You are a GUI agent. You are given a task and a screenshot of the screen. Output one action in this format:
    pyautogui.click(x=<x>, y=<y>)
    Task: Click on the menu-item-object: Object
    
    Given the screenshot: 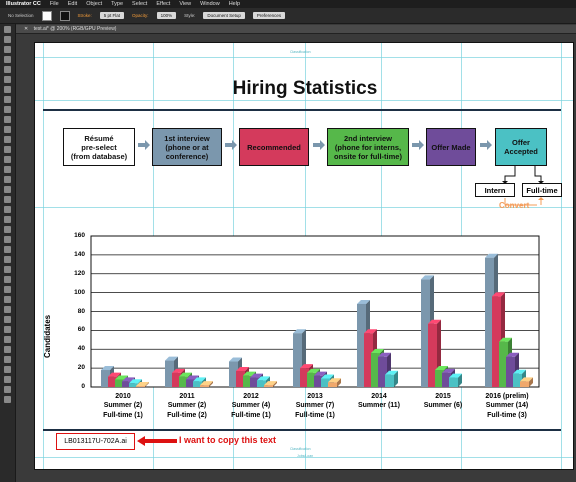 What is the action you would take?
    pyautogui.click(x=94, y=4)
    